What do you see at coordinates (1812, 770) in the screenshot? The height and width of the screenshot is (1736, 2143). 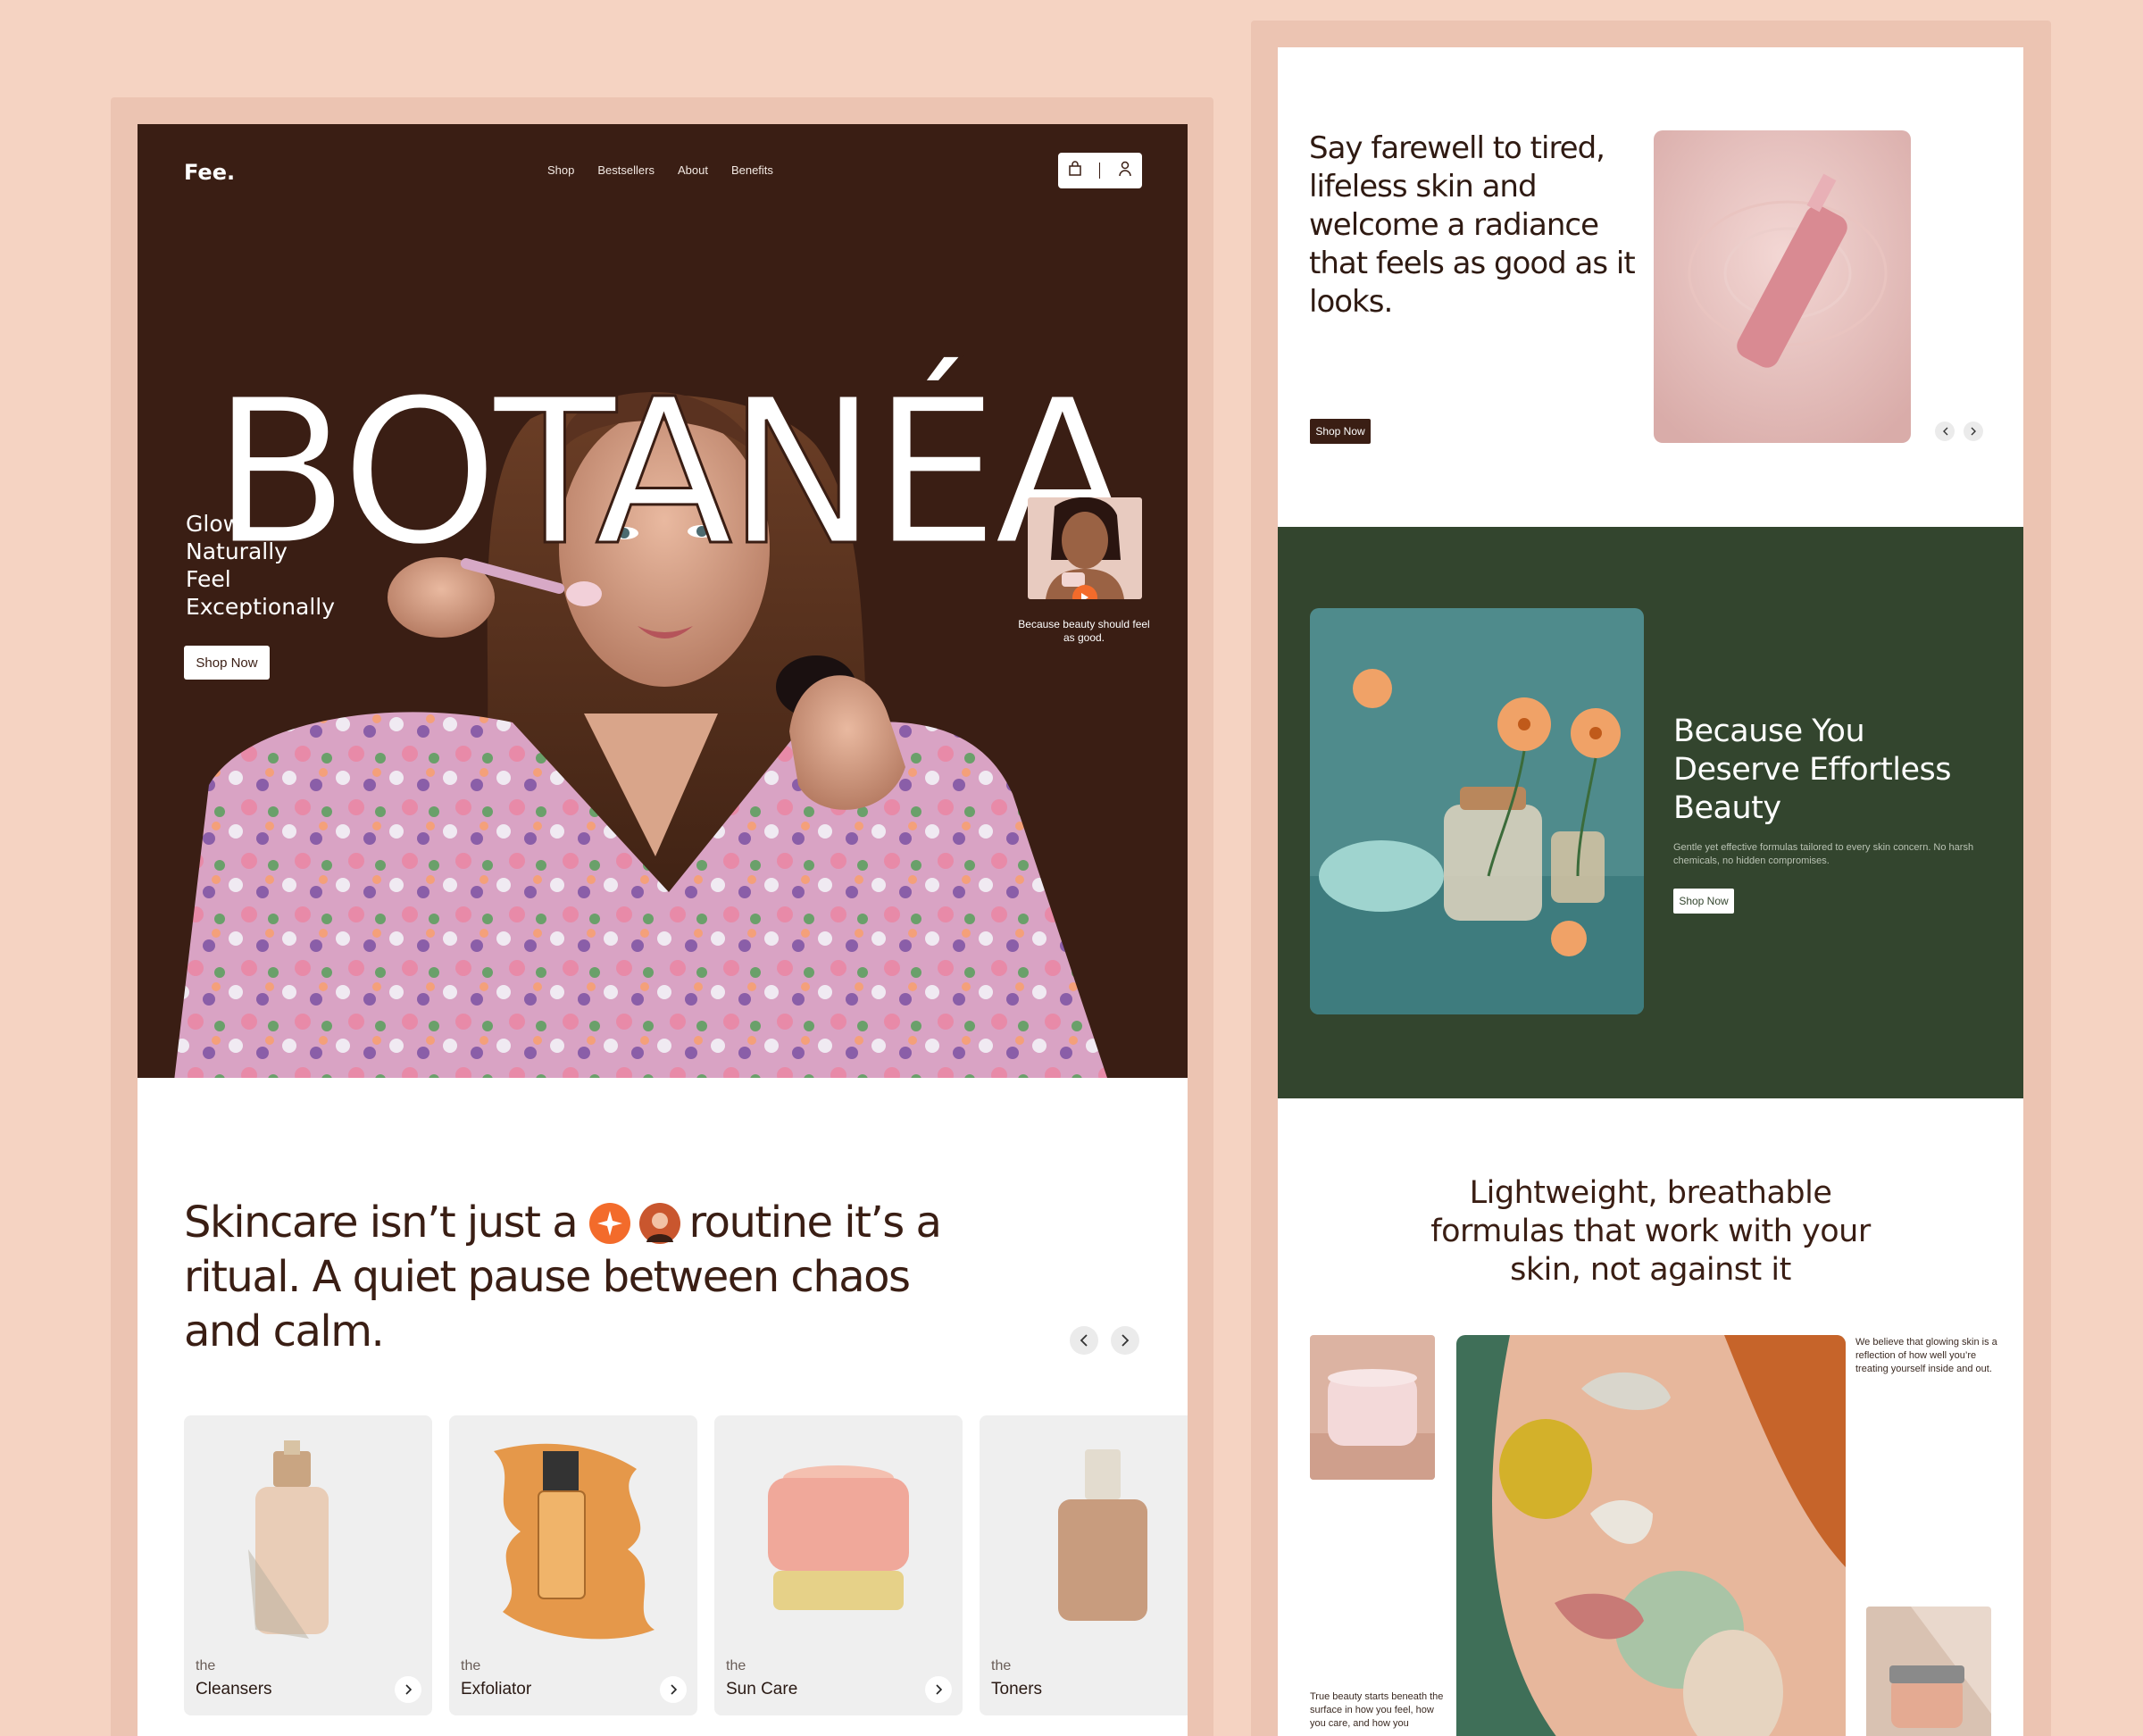 I see `benefits-heading: Because You Deserve Effortless Beauty` at bounding box center [1812, 770].